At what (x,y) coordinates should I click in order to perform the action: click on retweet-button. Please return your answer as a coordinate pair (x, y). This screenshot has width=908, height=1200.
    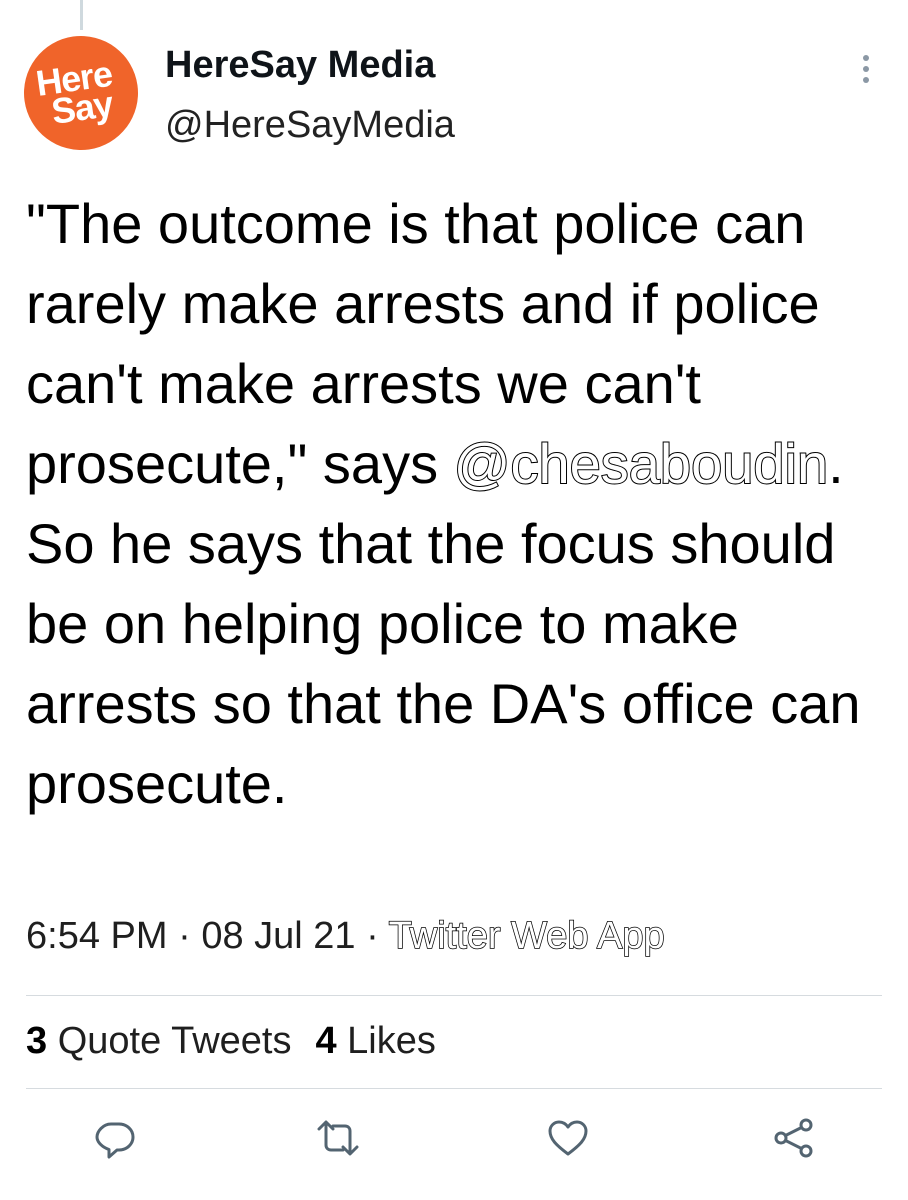
    Looking at the image, I should click on (338, 1138).